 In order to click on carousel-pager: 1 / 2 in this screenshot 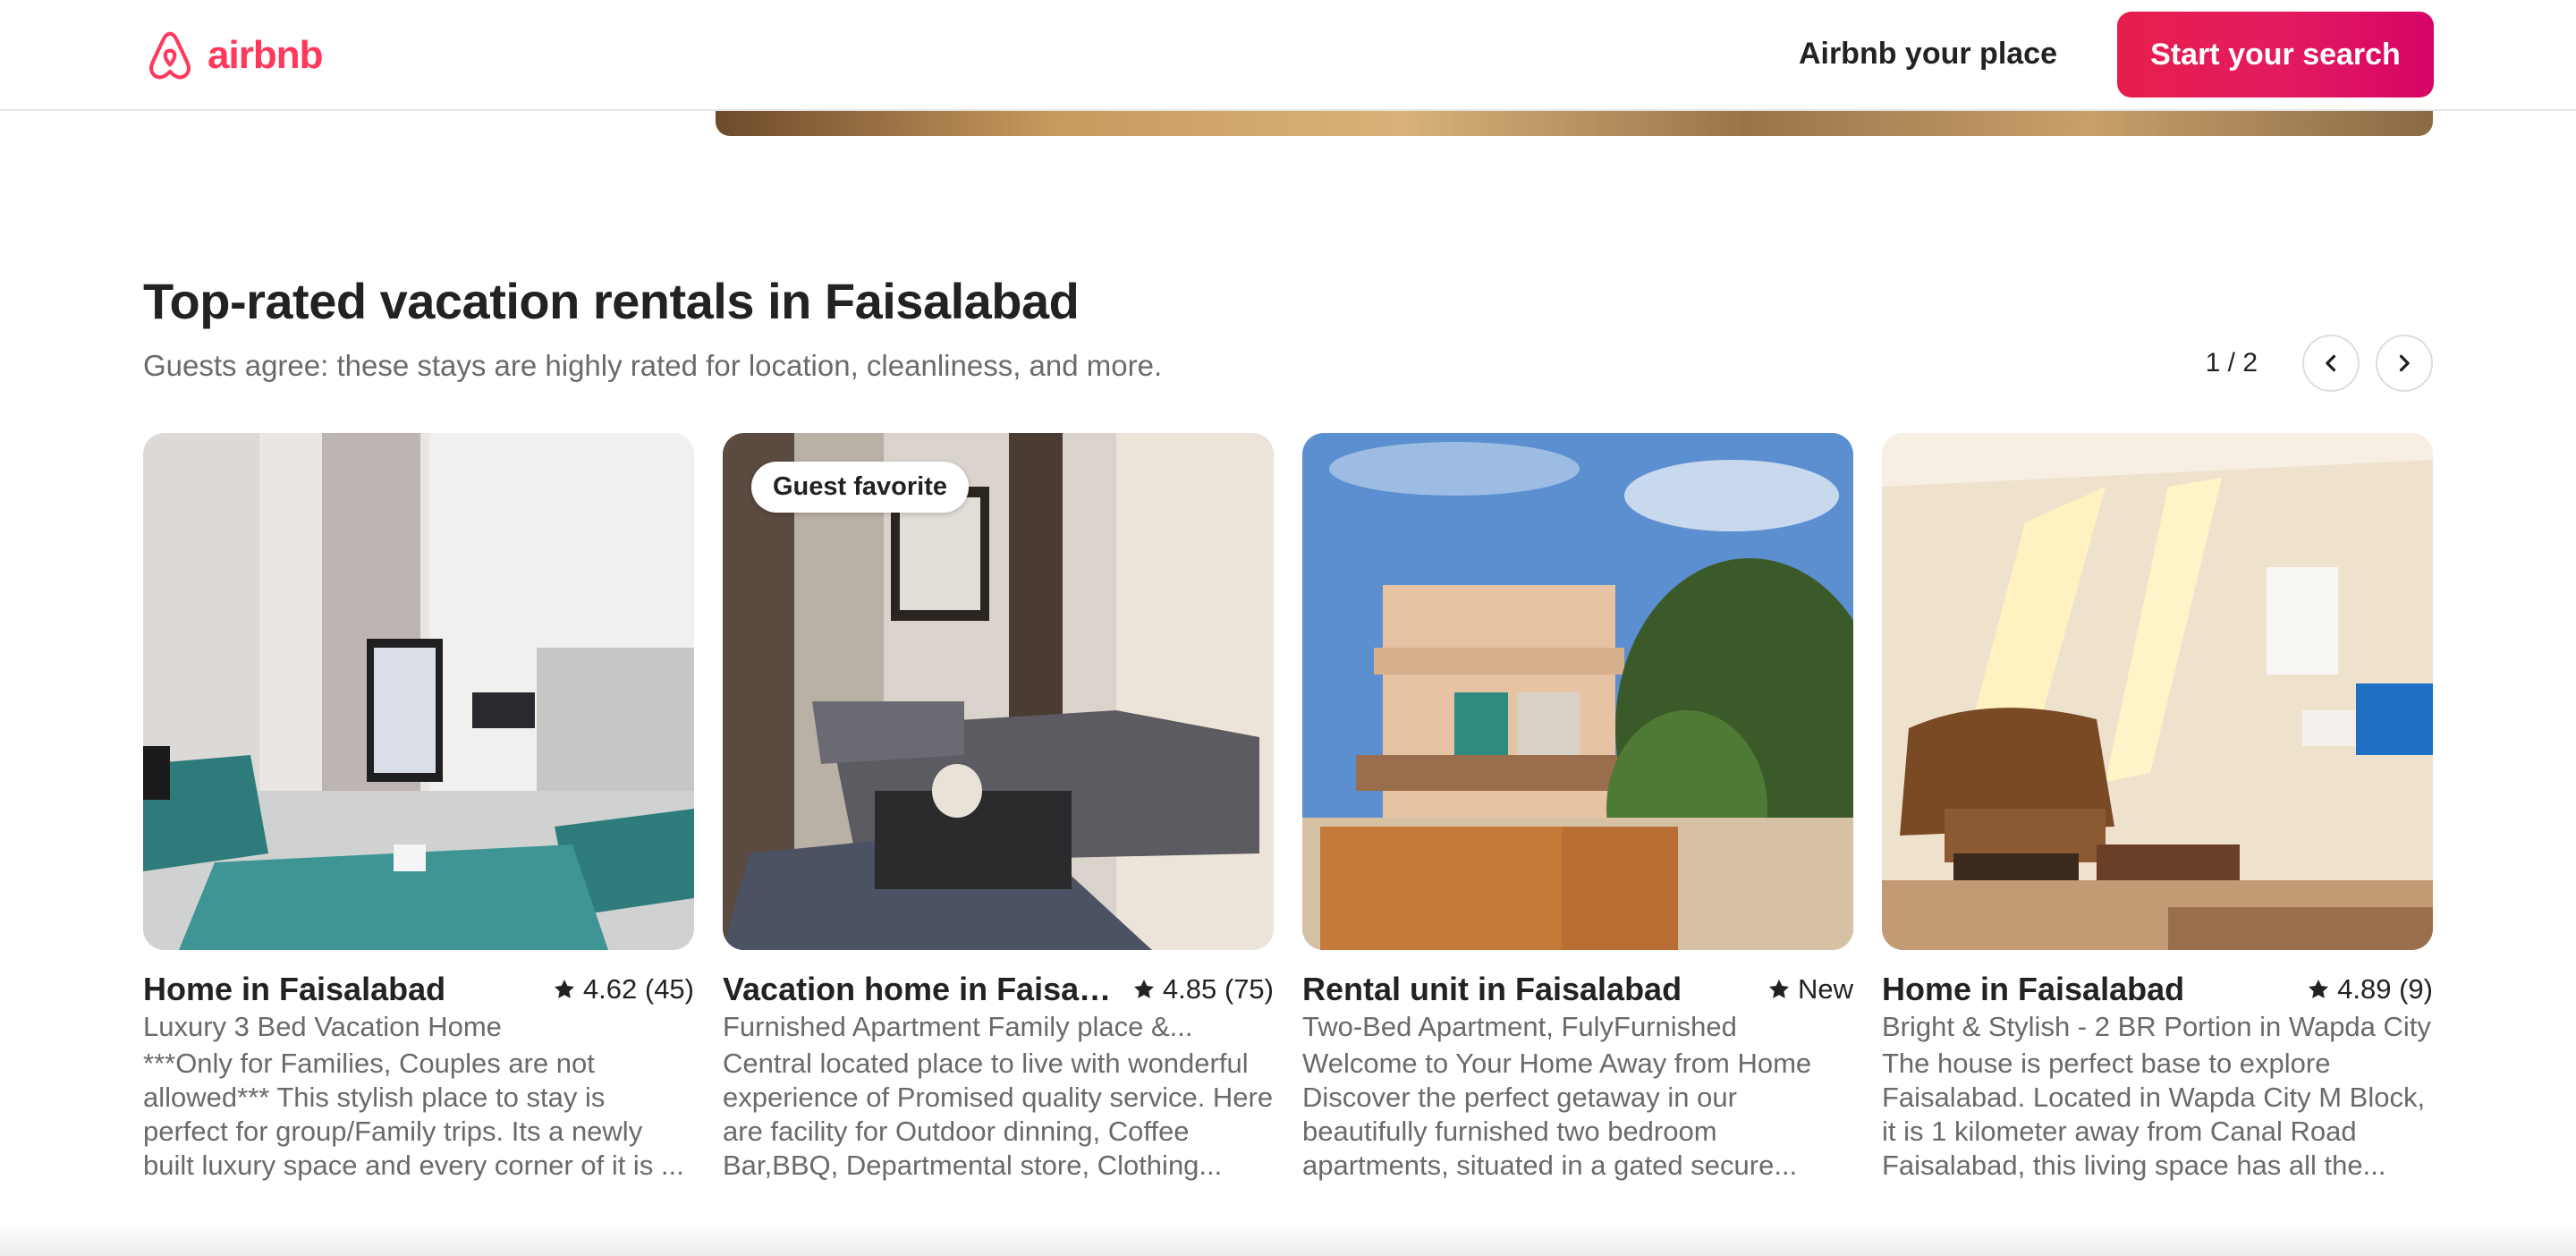, I will do `click(2319, 363)`.